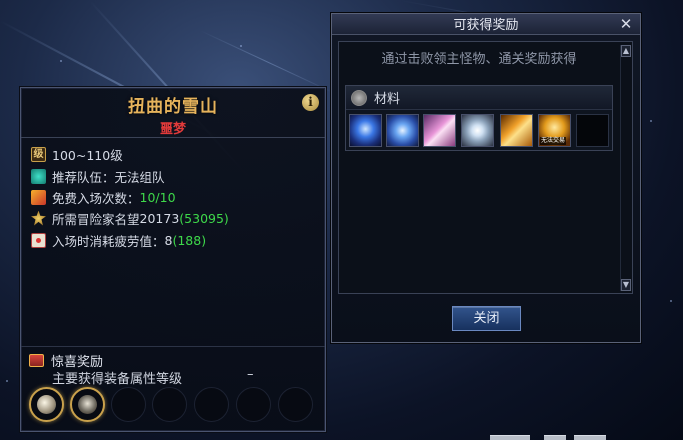  What do you see at coordinates (310, 102) in the screenshot?
I see `info-icon: i` at bounding box center [310, 102].